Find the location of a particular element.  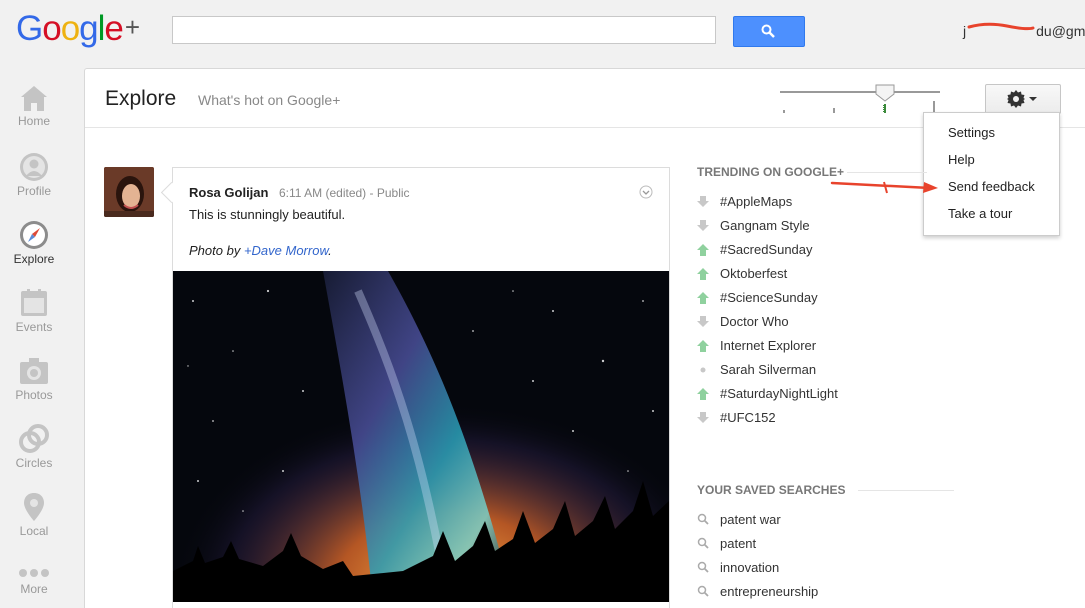

nav-item-profile: Profile is located at coordinates (34, 175).